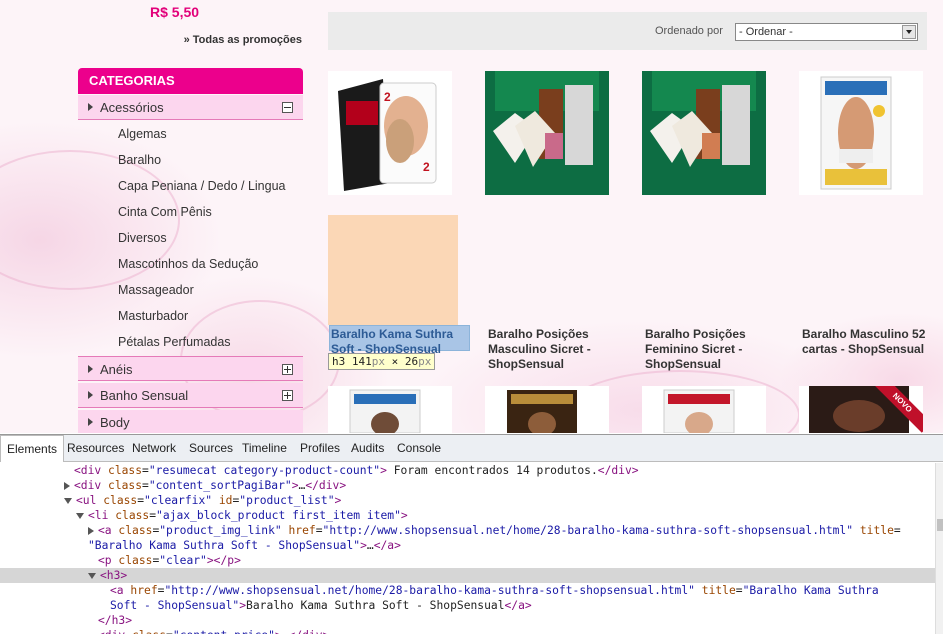  I want to click on sort-label: Ordenado por, so click(689, 31).